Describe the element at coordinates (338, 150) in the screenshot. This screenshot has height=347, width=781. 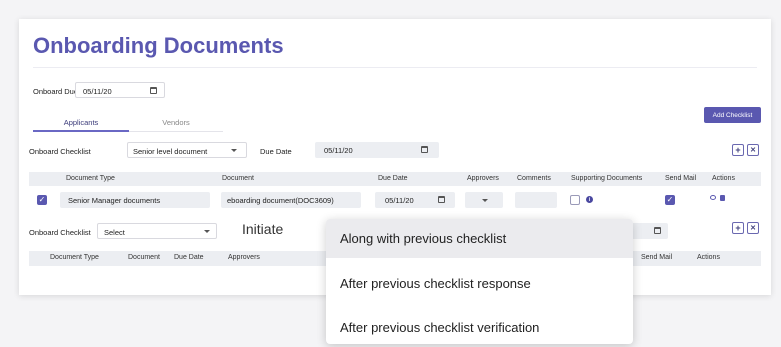
I see `due-date-value: 05/11/20` at that location.